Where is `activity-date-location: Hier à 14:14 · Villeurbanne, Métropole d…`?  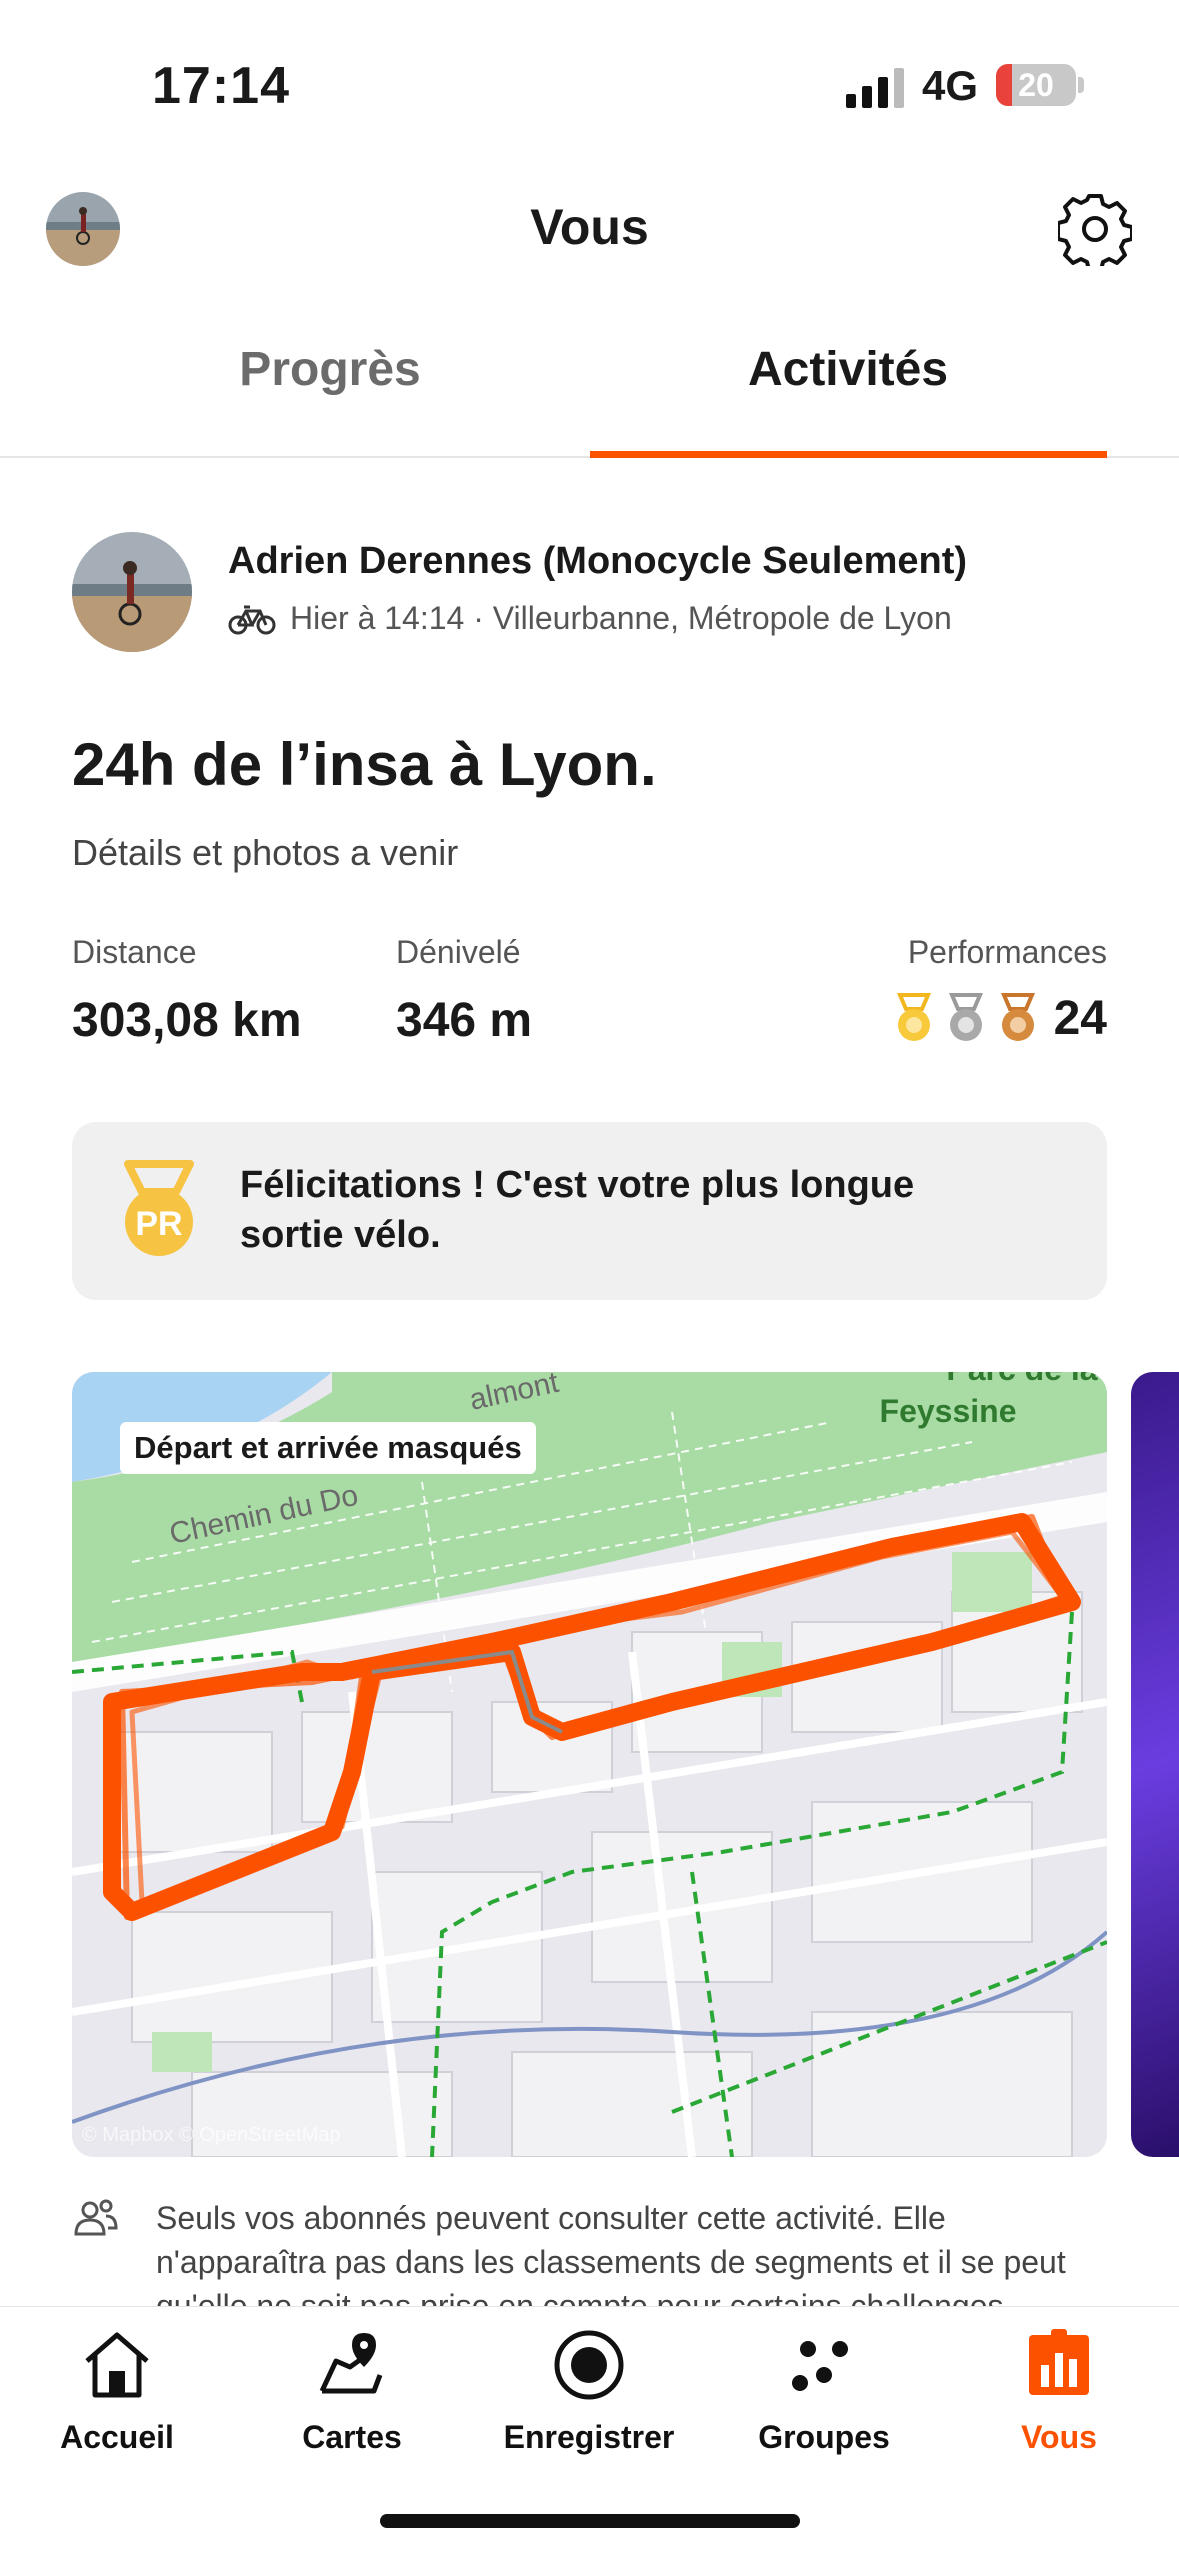
activity-date-location: Hier à 14:14 · Villeurbanne, Métropole d… is located at coordinates (621, 618).